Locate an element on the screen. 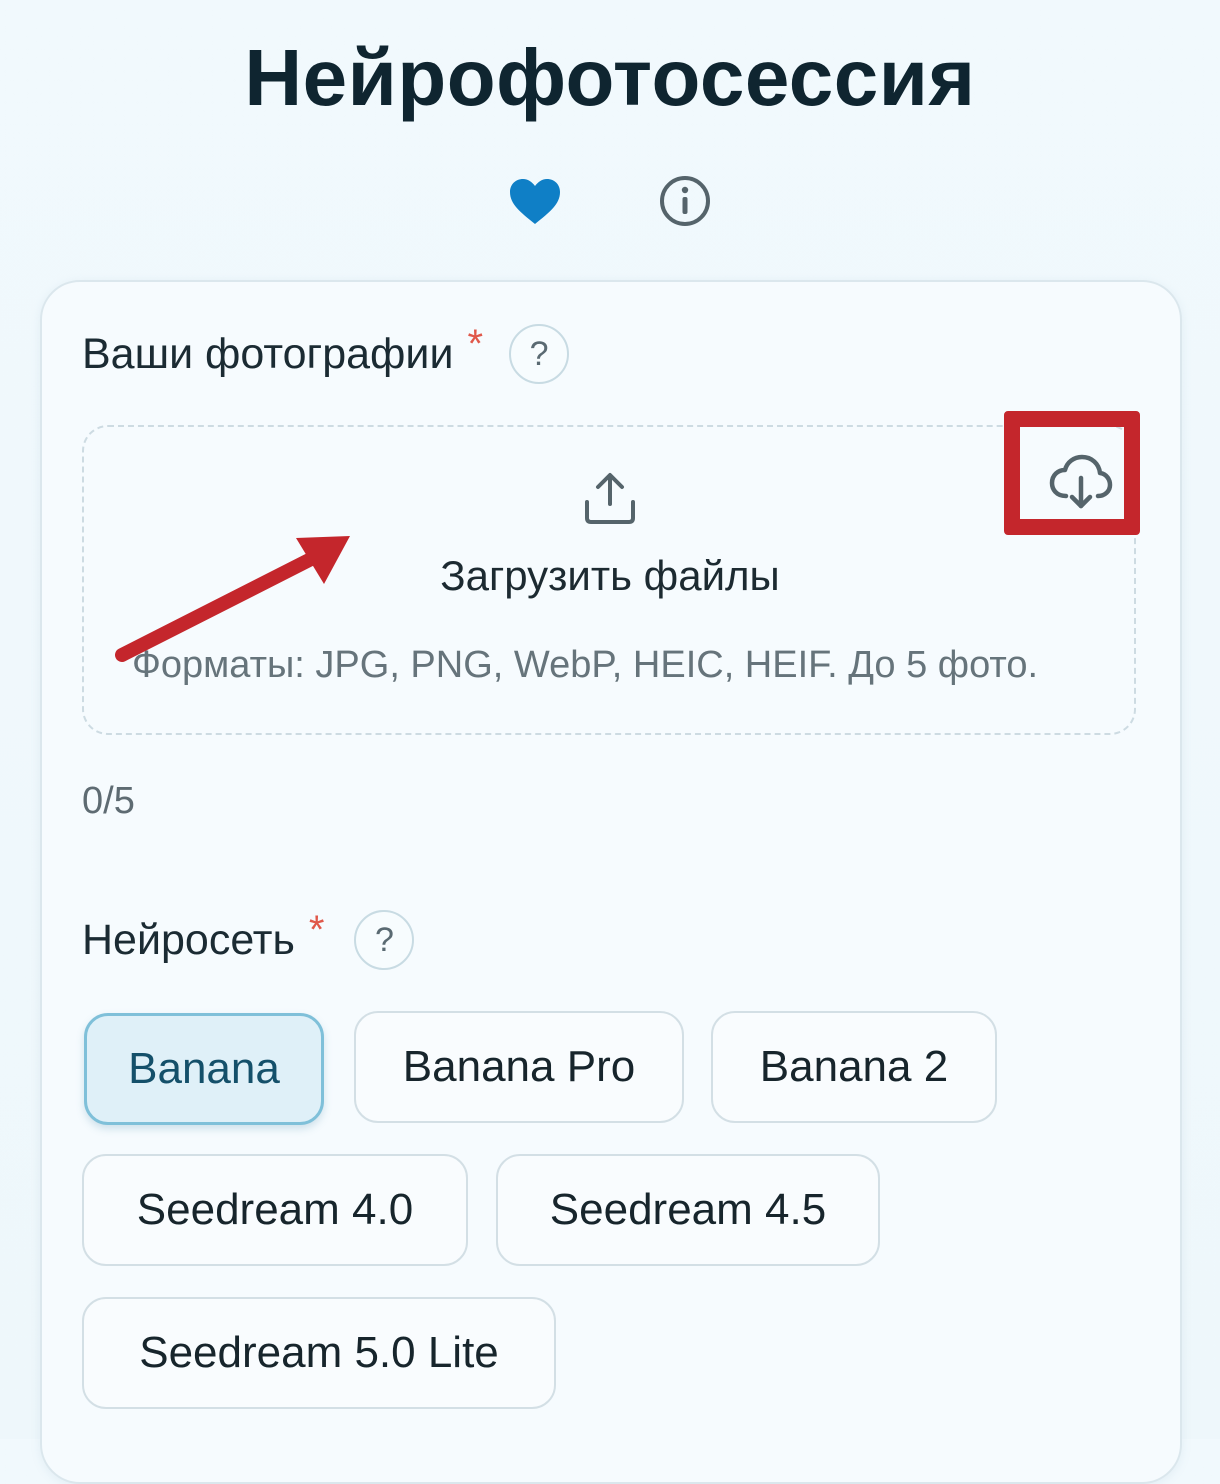 The width and height of the screenshot is (1220, 1484). upload-icon is located at coordinates (610, 498).